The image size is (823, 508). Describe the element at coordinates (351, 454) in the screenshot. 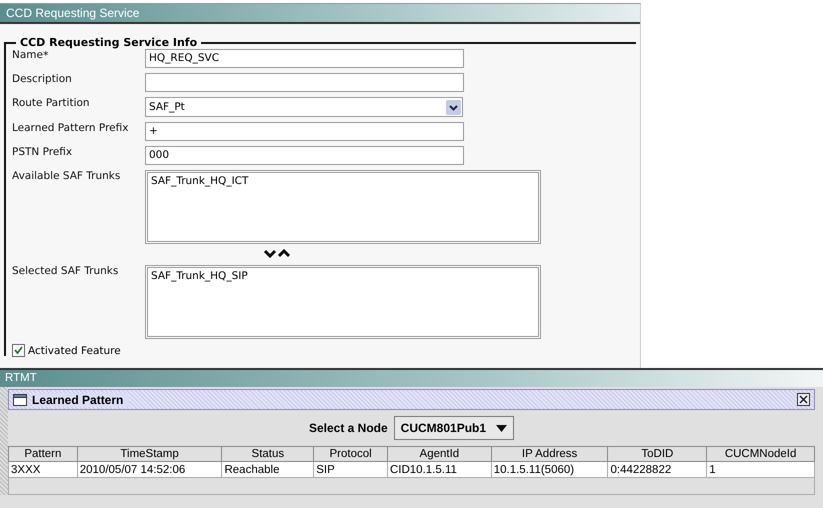

I see `column-header: Protocol` at that location.